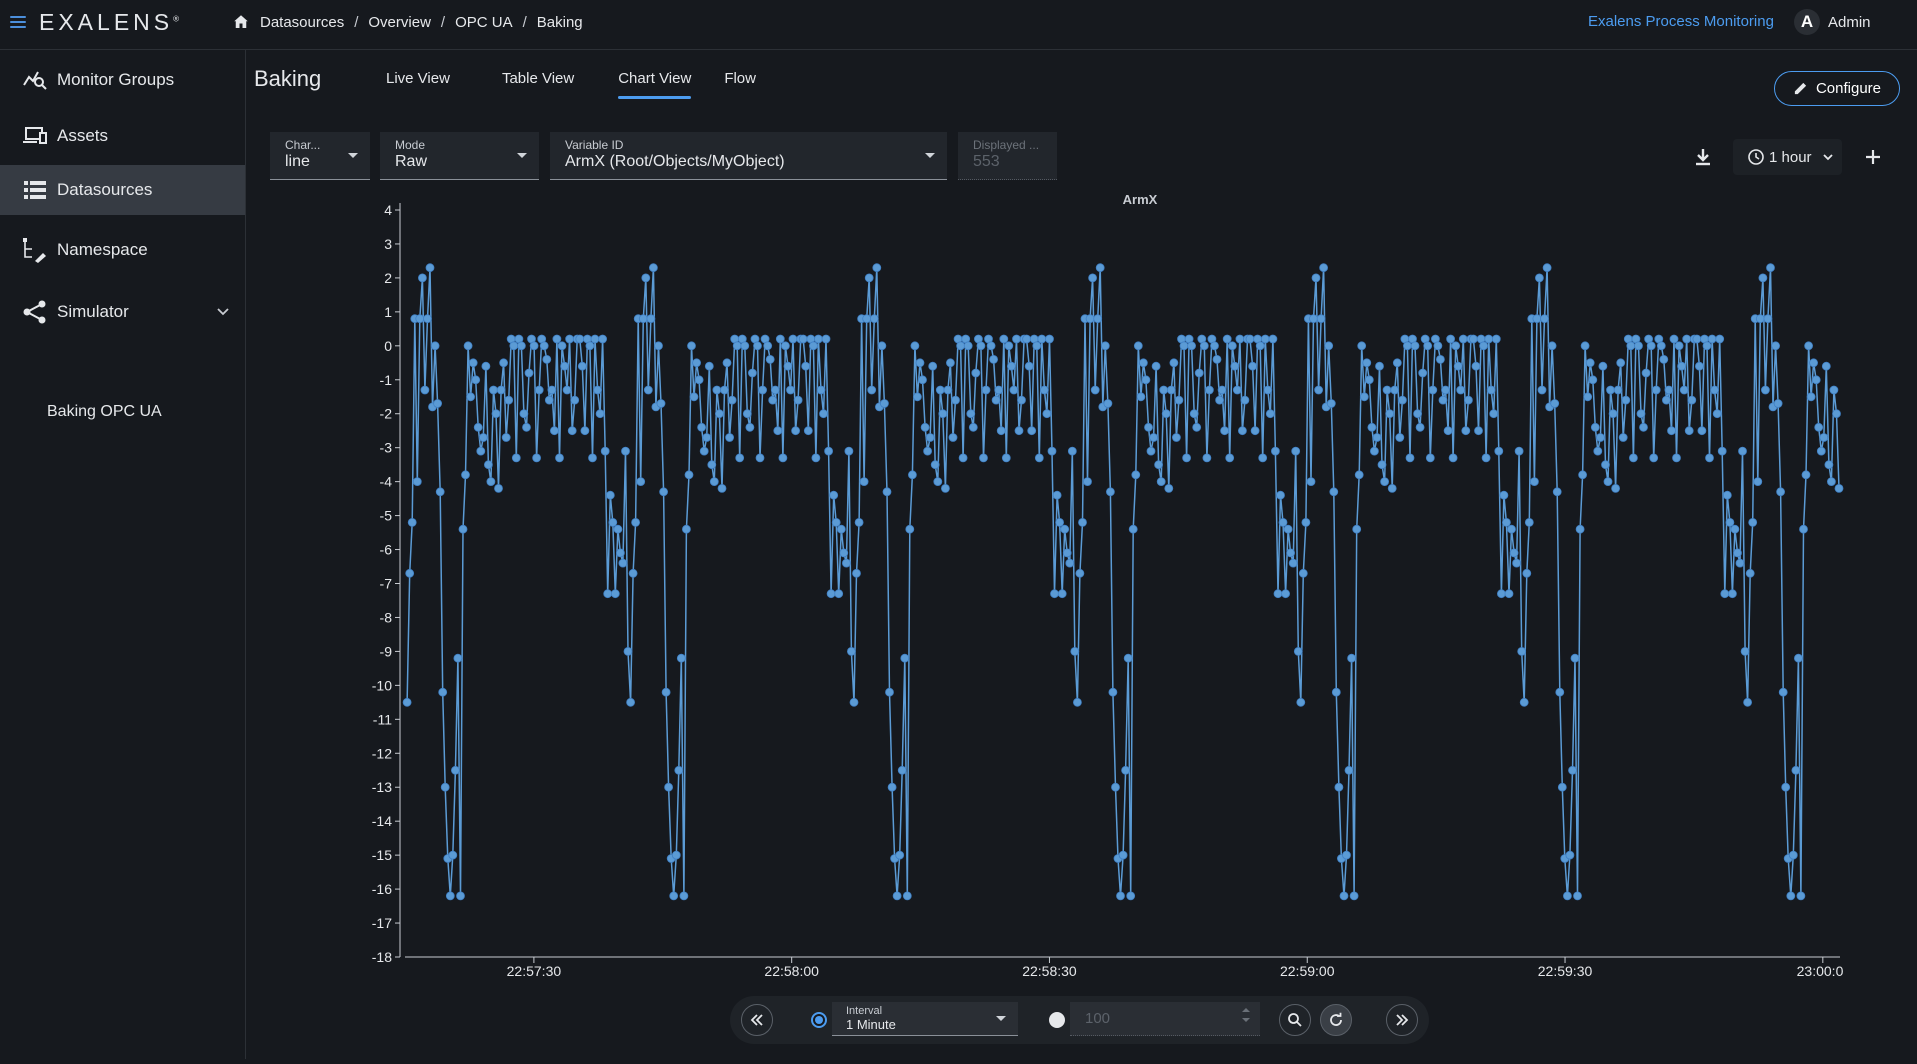 The image size is (1917, 1064). I want to click on search-button, so click(1295, 1020).